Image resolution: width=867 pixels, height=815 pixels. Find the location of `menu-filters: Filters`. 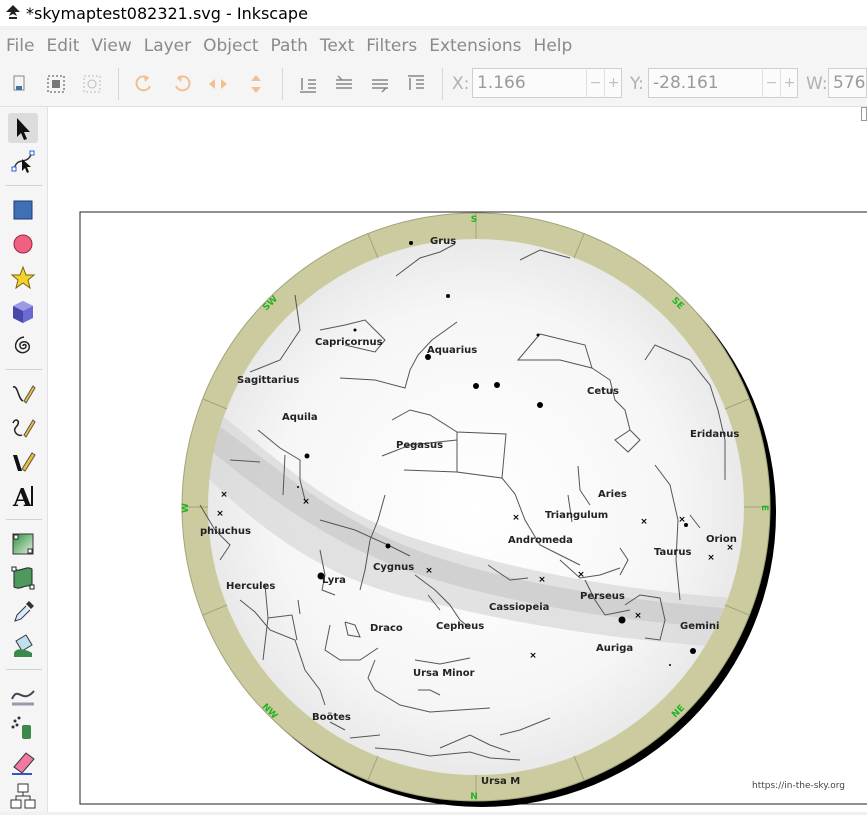

menu-filters: Filters is located at coordinates (391, 46).